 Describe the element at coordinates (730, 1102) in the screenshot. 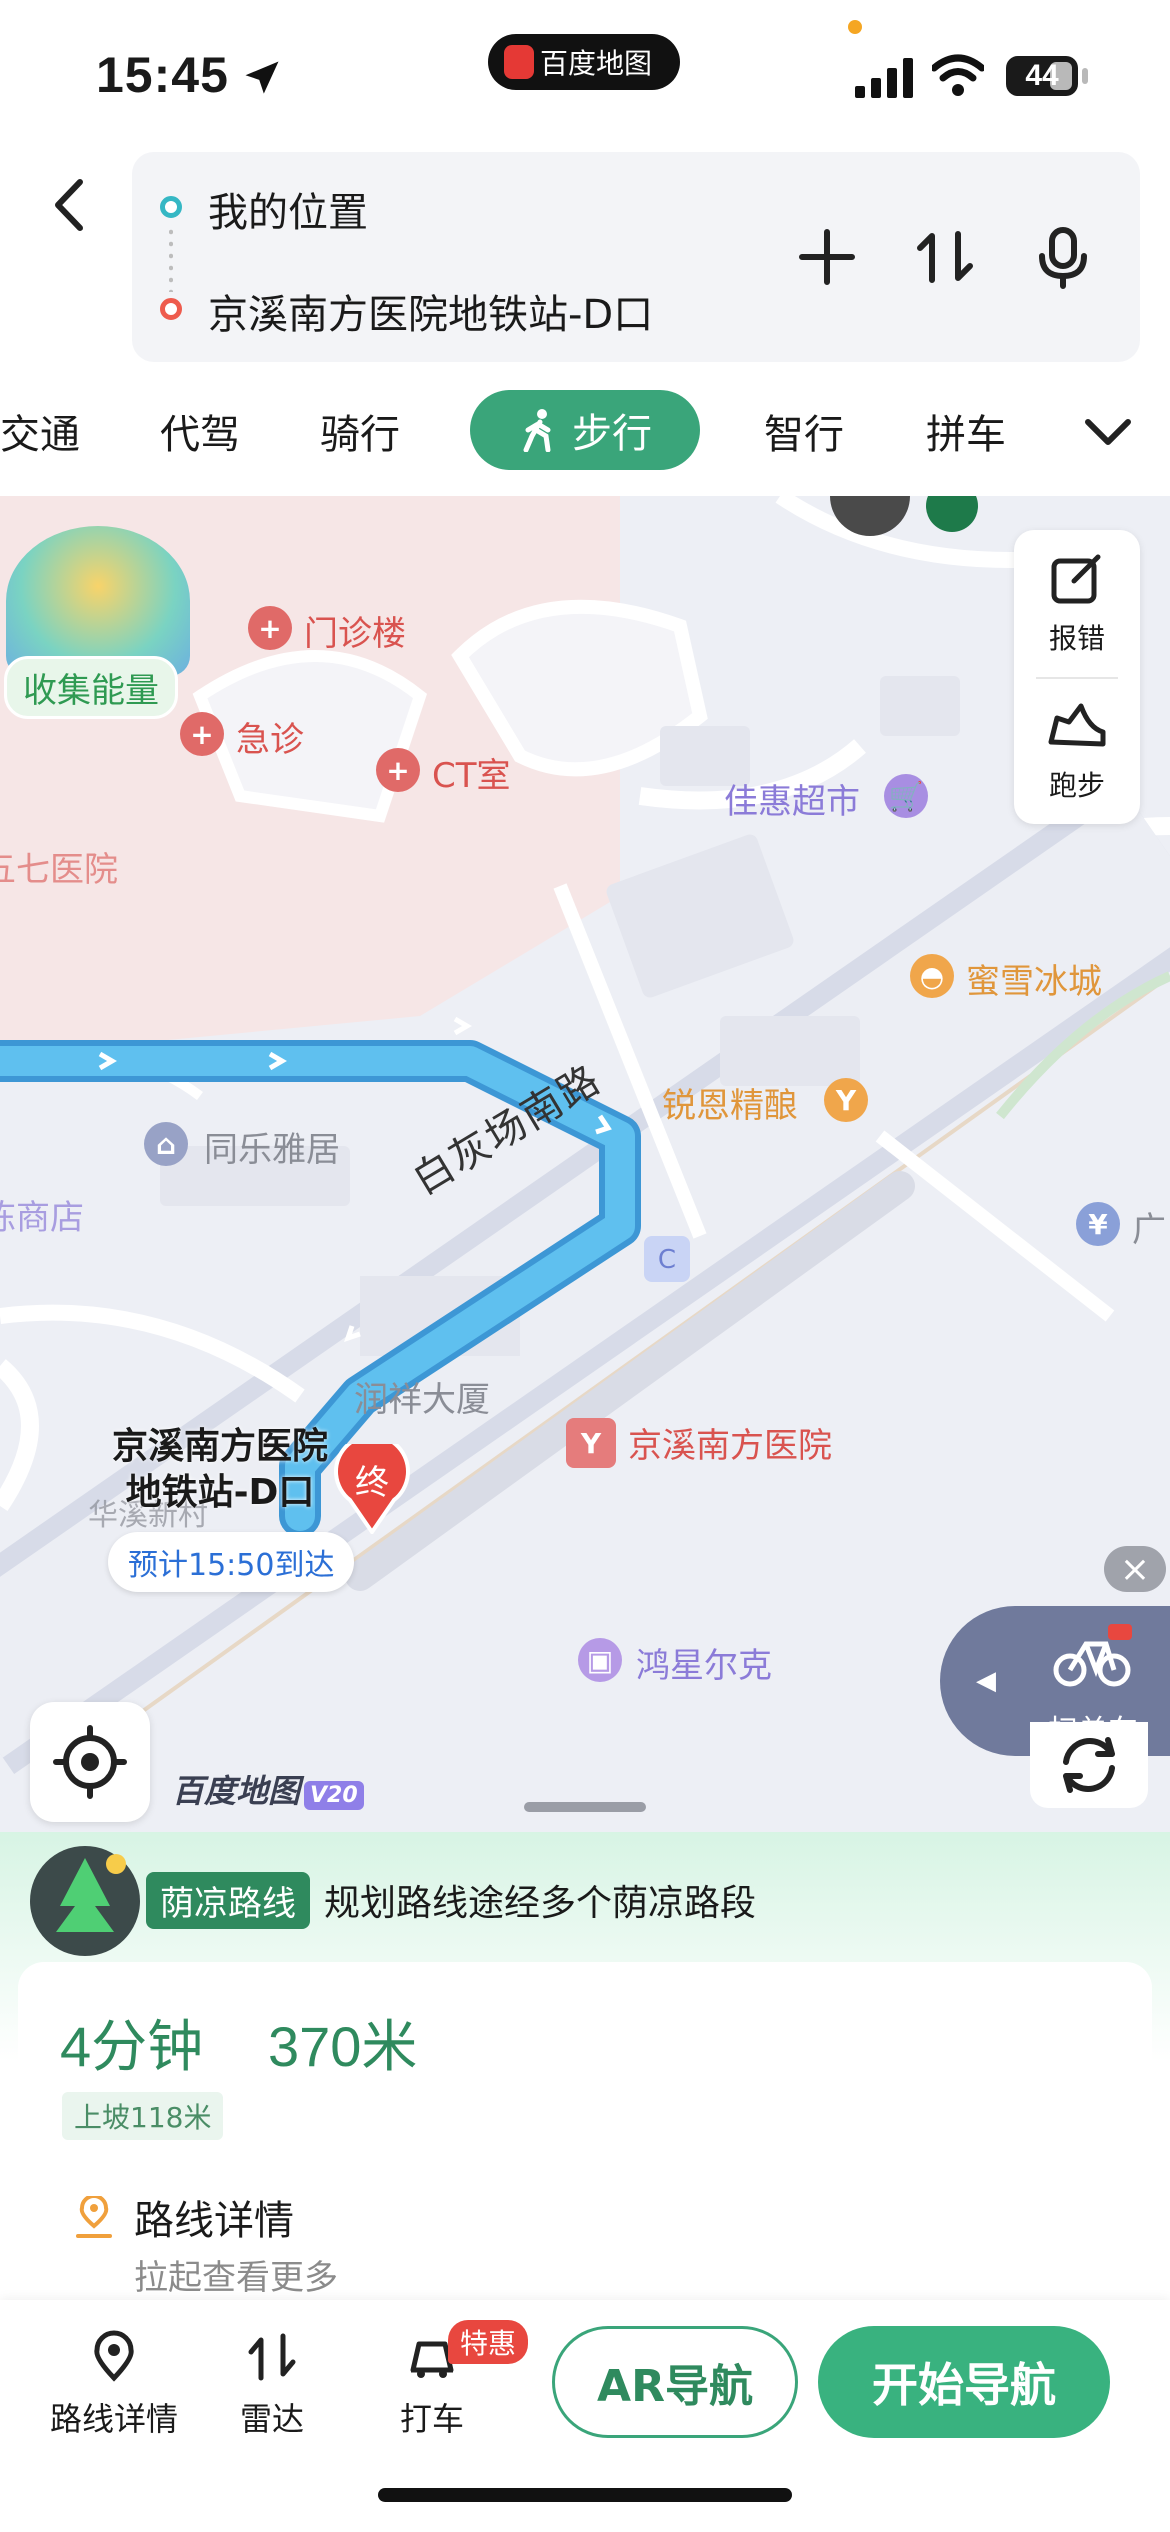

I see `poi-ruien-brewery: 锐恩精酿` at that location.